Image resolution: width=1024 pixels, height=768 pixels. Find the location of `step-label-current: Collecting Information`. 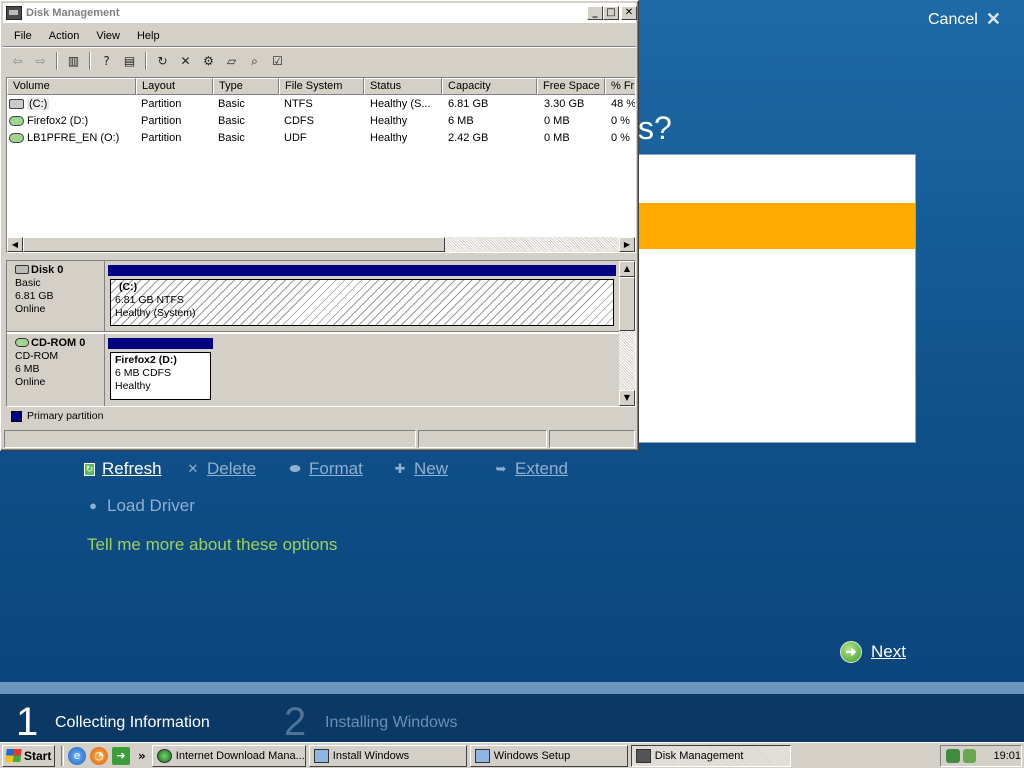

step-label-current: Collecting Information is located at coordinates (132, 722).